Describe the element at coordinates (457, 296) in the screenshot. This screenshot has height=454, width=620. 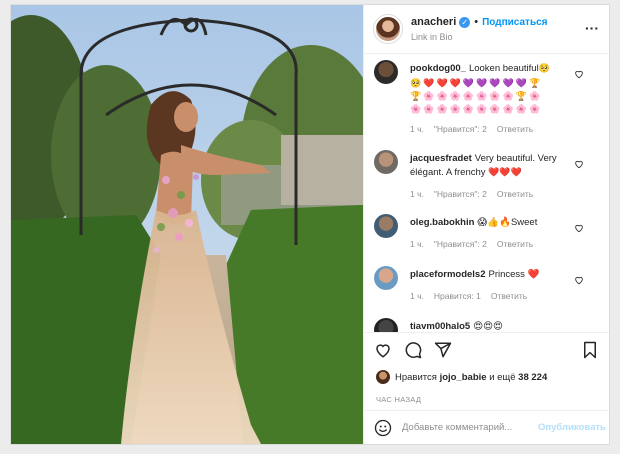
I see `comment-likes: Нравится: 1` at that location.